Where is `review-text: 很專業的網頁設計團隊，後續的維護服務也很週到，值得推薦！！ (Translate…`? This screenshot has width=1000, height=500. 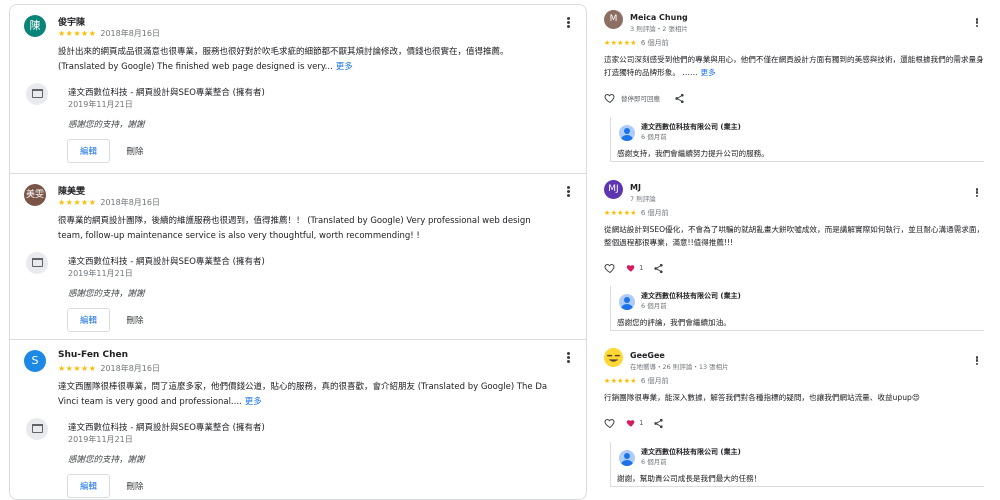
review-text: 很專業的網頁設計團隊，後續的維護服務也很週到，值得推薦！！ (Translate… is located at coordinates (308, 228).